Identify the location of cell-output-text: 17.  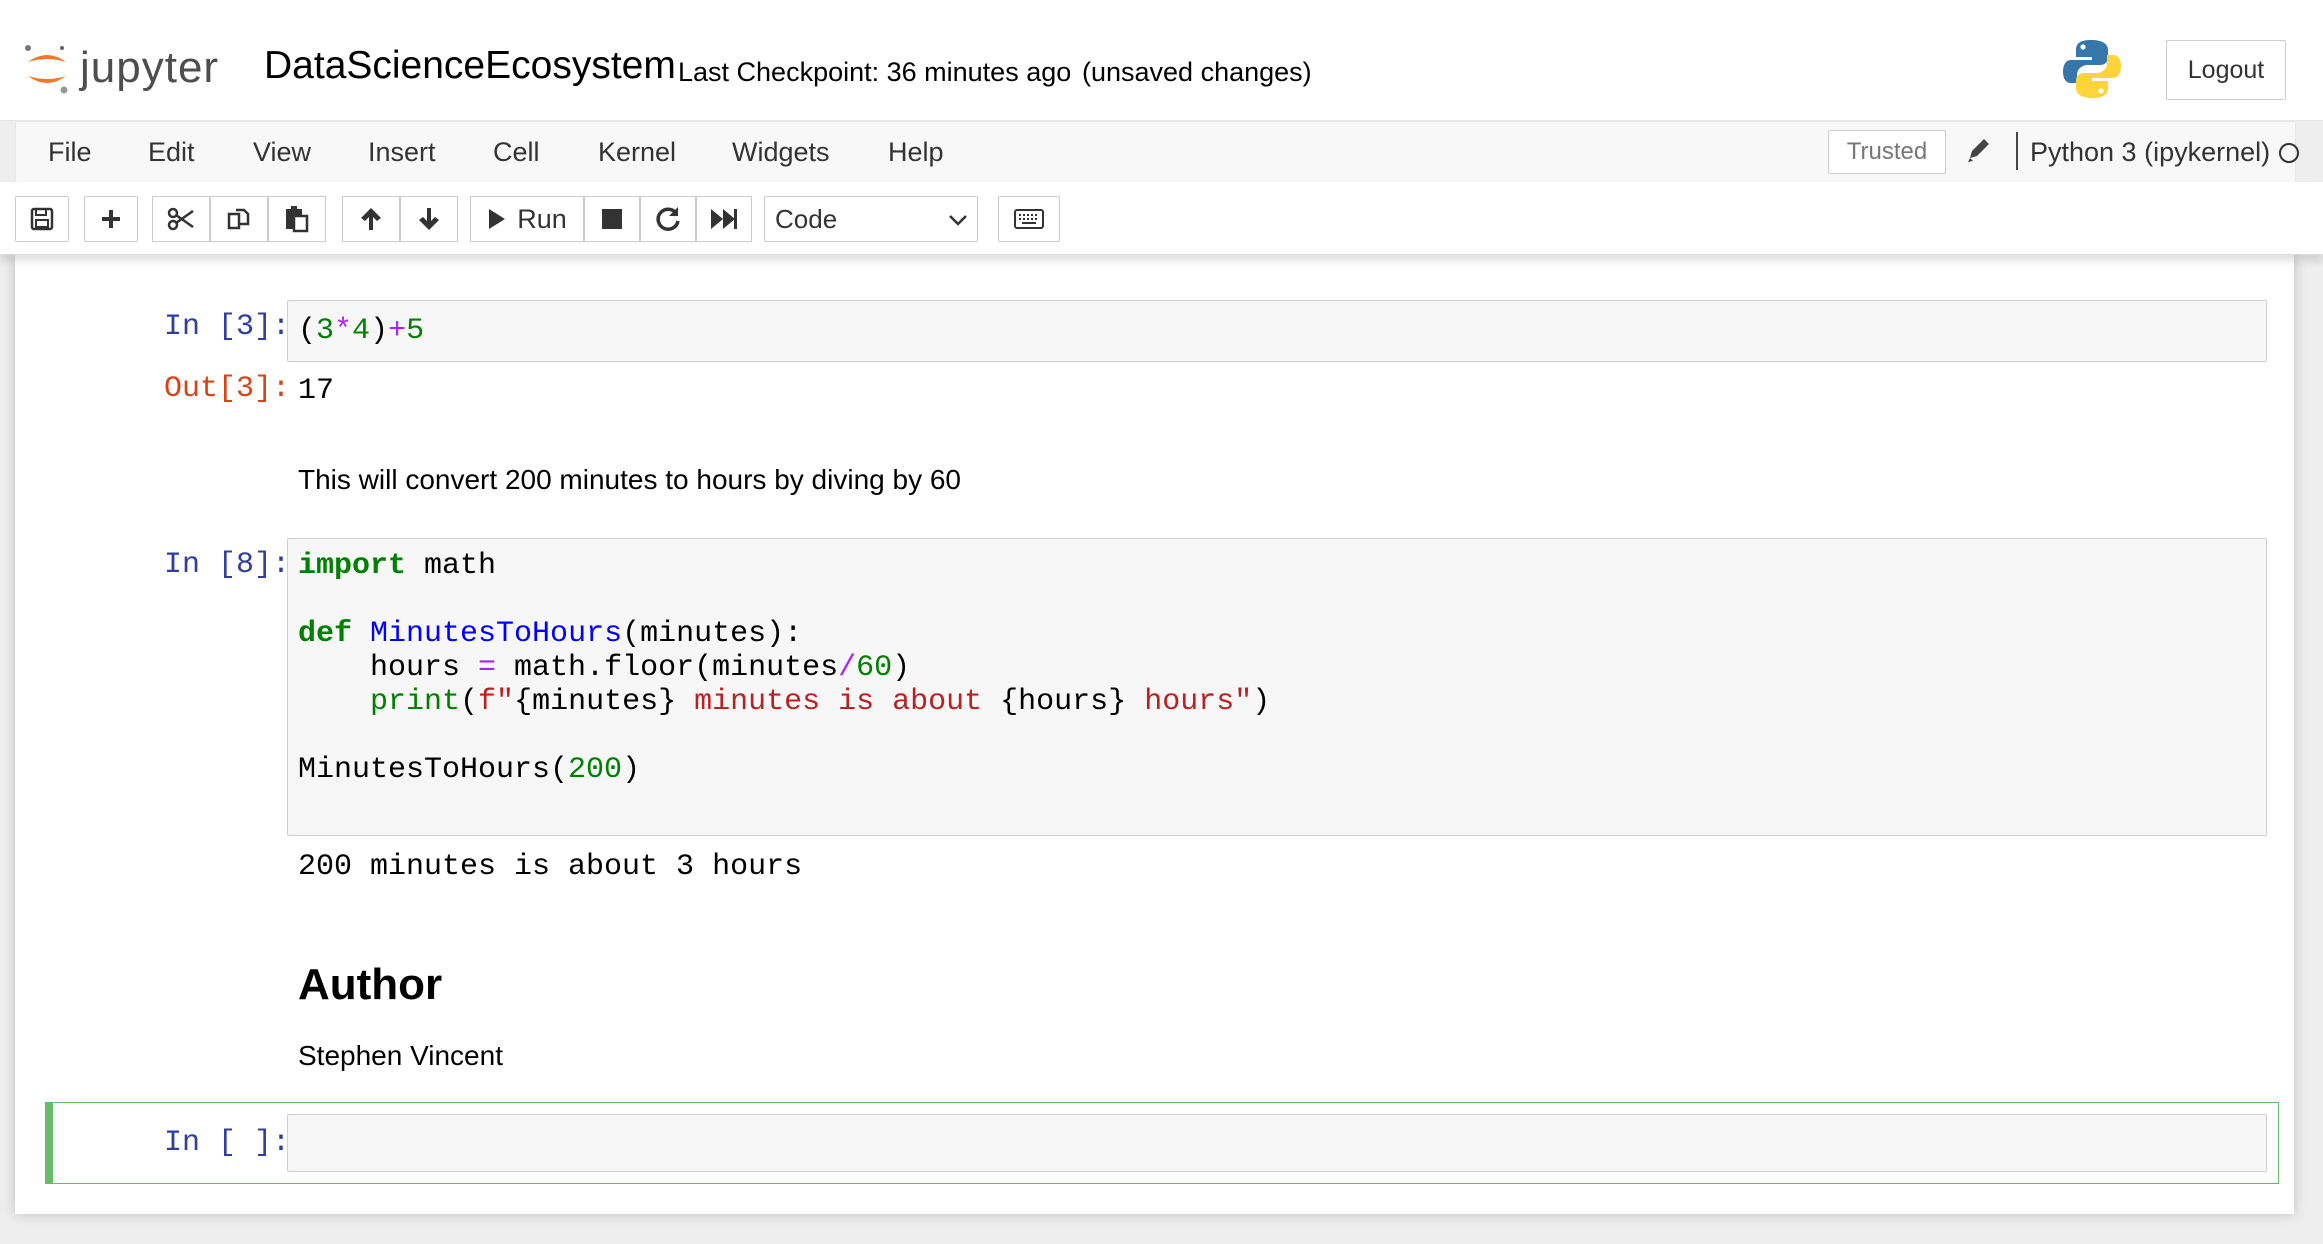
(316, 391).